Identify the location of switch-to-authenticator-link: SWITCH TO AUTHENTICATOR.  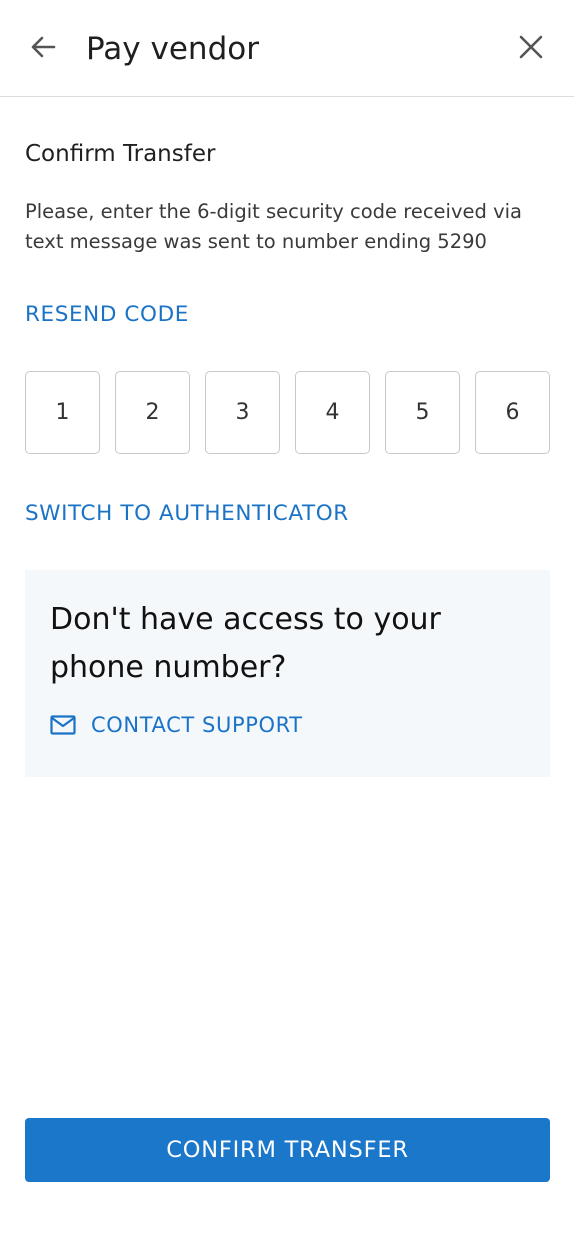
(187, 514).